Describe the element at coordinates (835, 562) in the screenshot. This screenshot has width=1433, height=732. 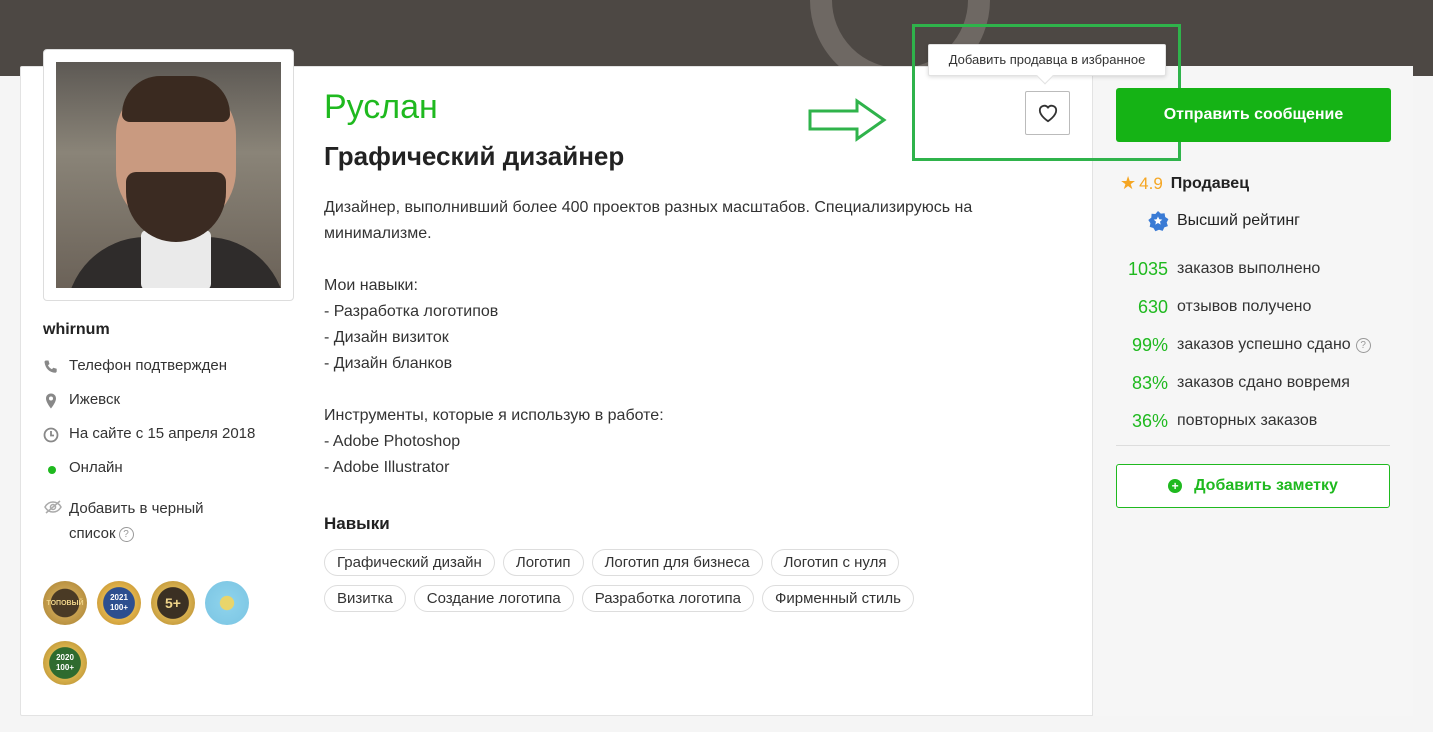
I see `skill-tag: Логотип с нуля` at that location.